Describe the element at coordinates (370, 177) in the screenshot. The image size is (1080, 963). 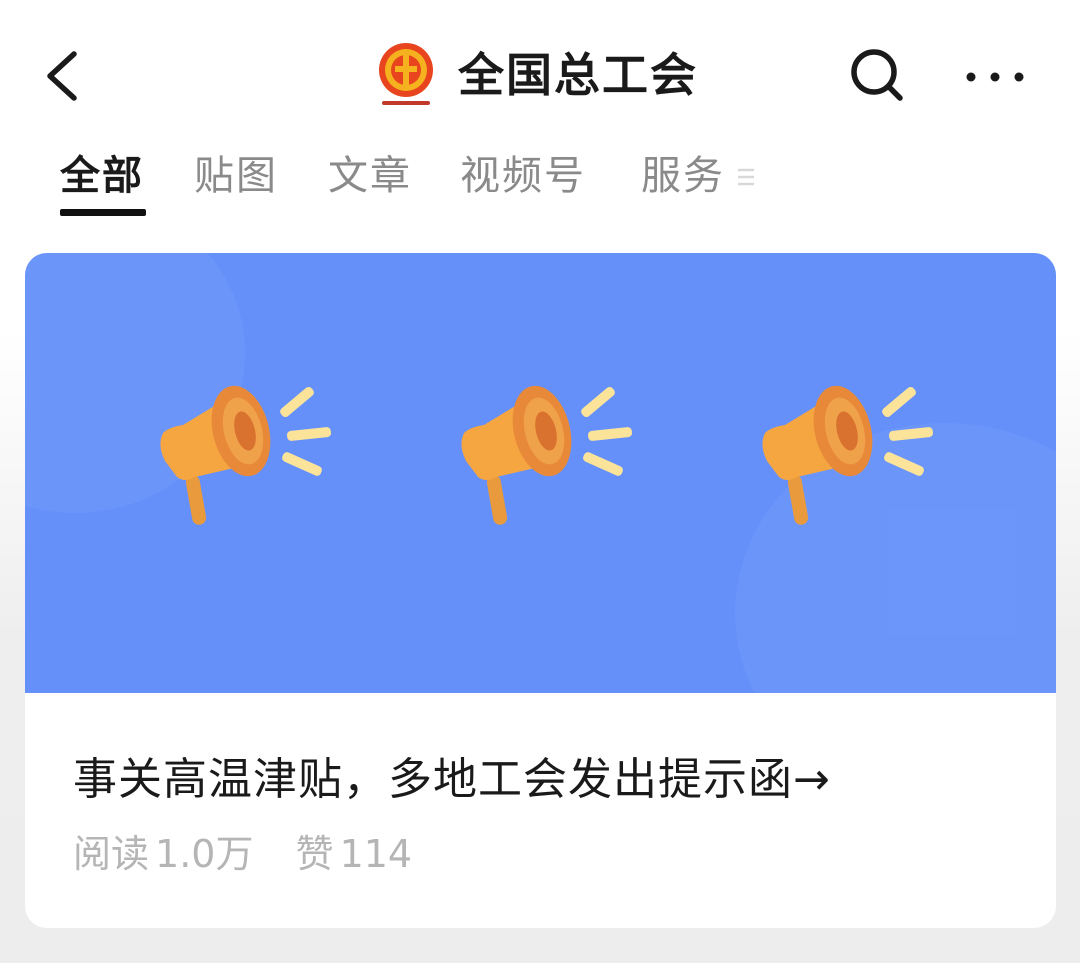
I see `tab-articles: 文章` at that location.